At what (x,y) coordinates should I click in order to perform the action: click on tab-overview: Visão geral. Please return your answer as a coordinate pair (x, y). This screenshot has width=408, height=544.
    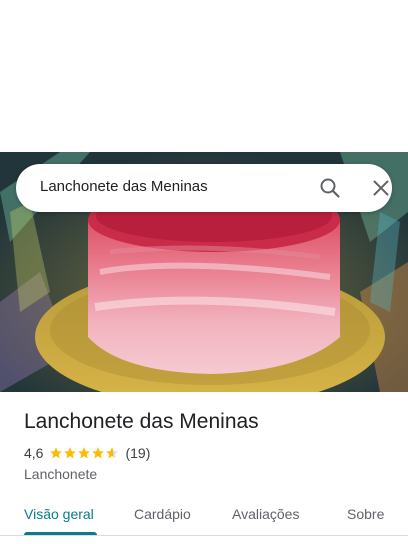
    Looking at the image, I should click on (59, 514).